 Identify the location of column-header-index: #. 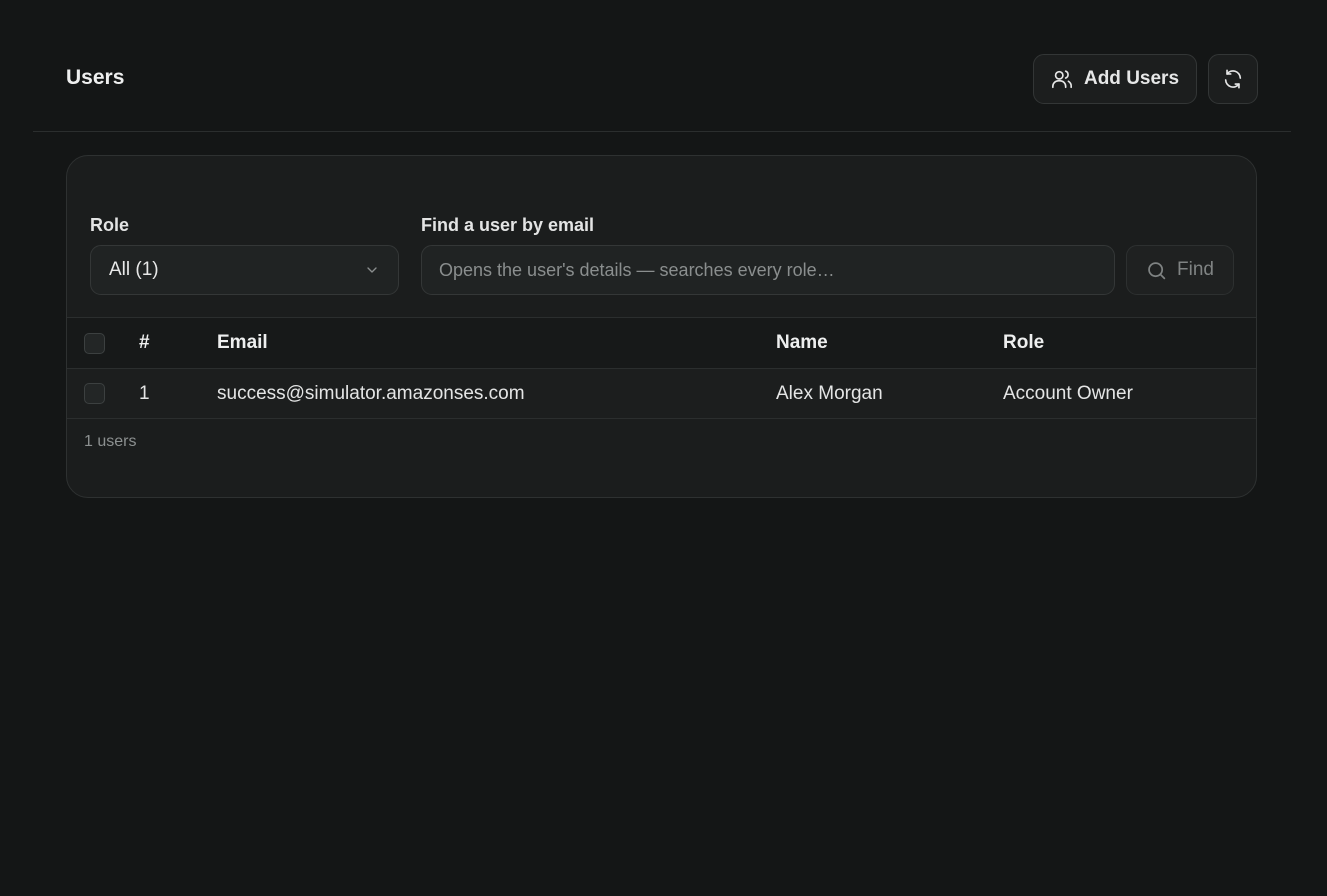
(144, 343).